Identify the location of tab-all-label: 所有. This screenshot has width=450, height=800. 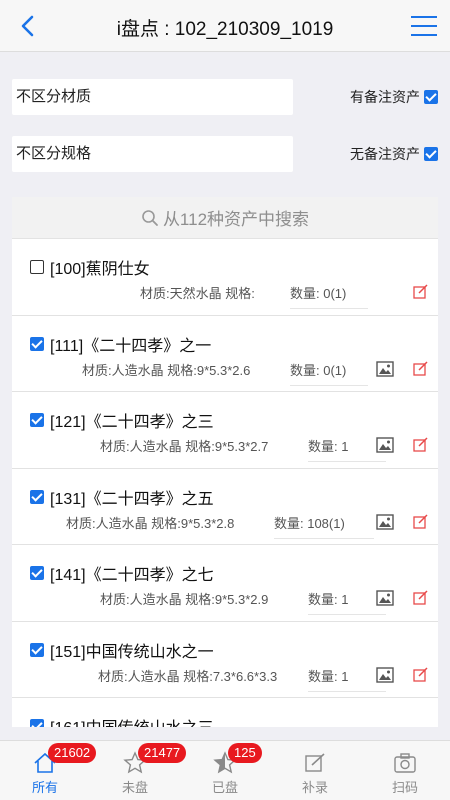
(44, 787).